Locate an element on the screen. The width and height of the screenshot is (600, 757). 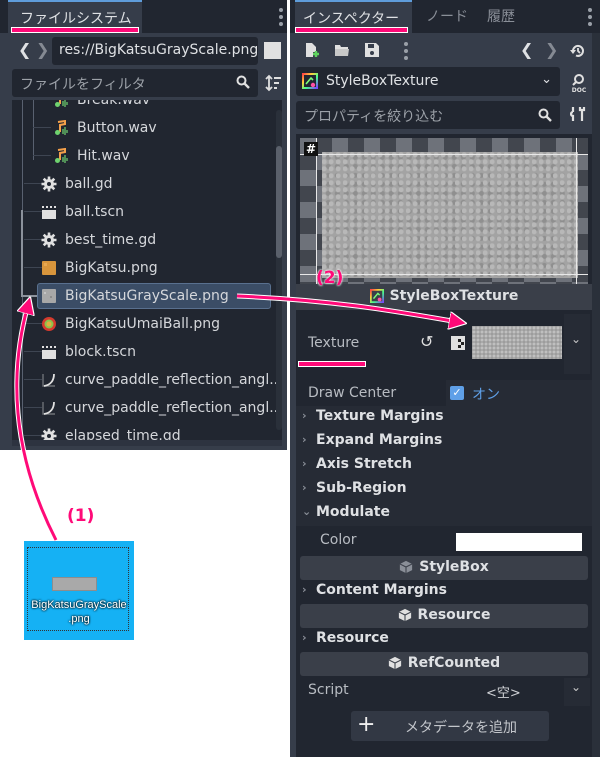
file-tree-item: ball.tscn is located at coordinates (82, 212).